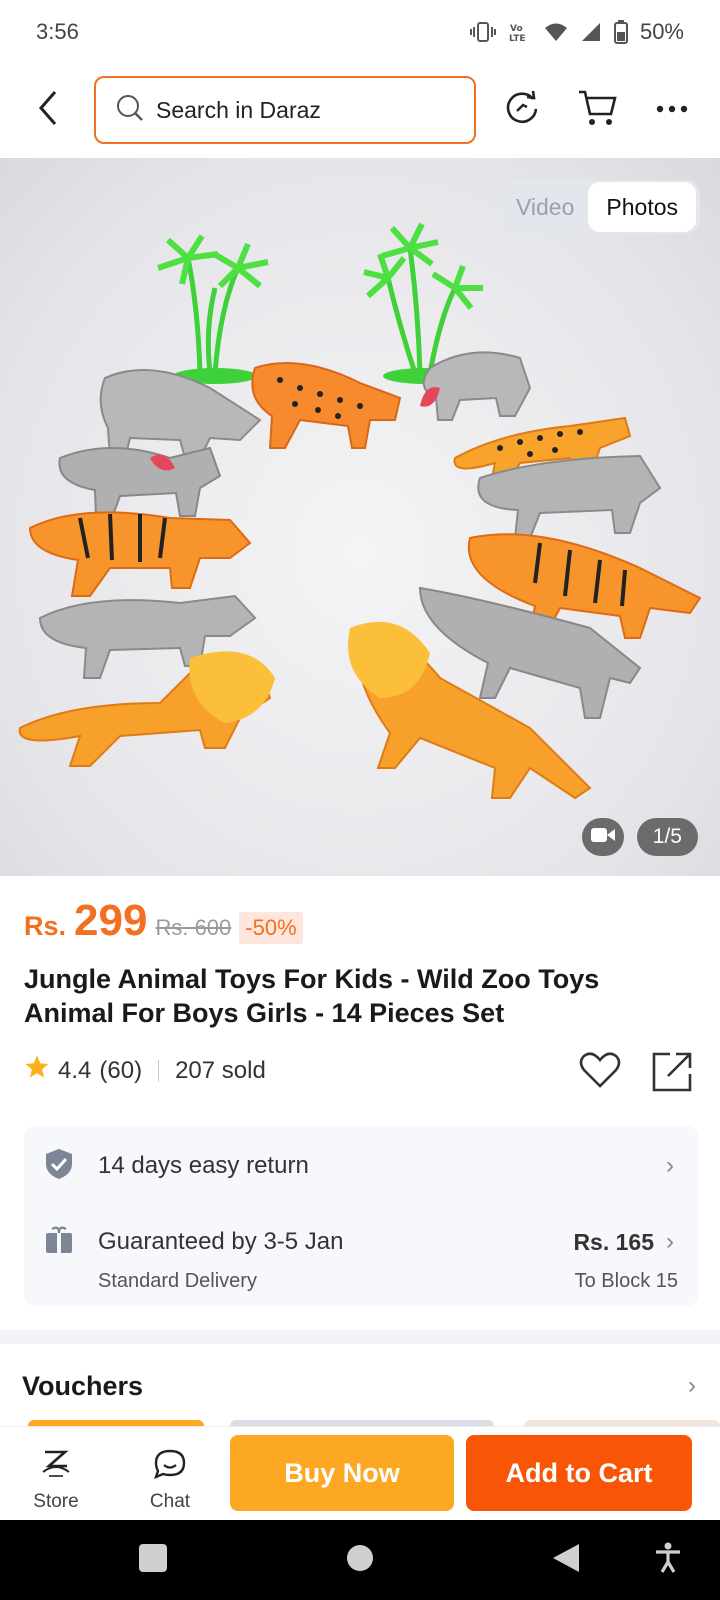  I want to click on chat-label: Chat, so click(170, 1501).